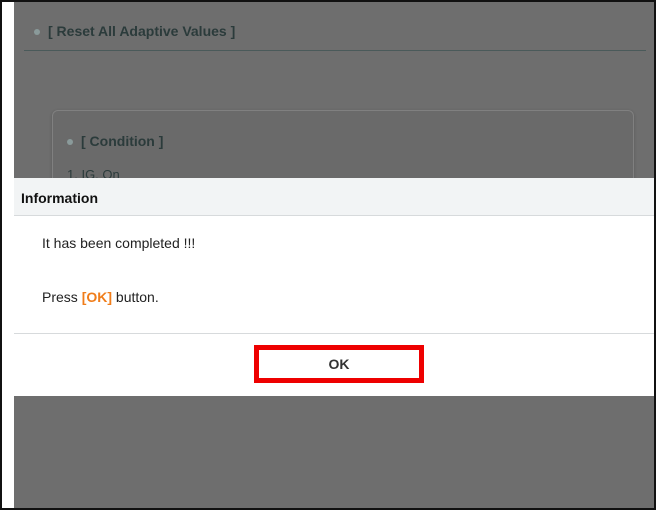 The height and width of the screenshot is (510, 656). I want to click on instruction-message: Press [OK] button., so click(100, 297).